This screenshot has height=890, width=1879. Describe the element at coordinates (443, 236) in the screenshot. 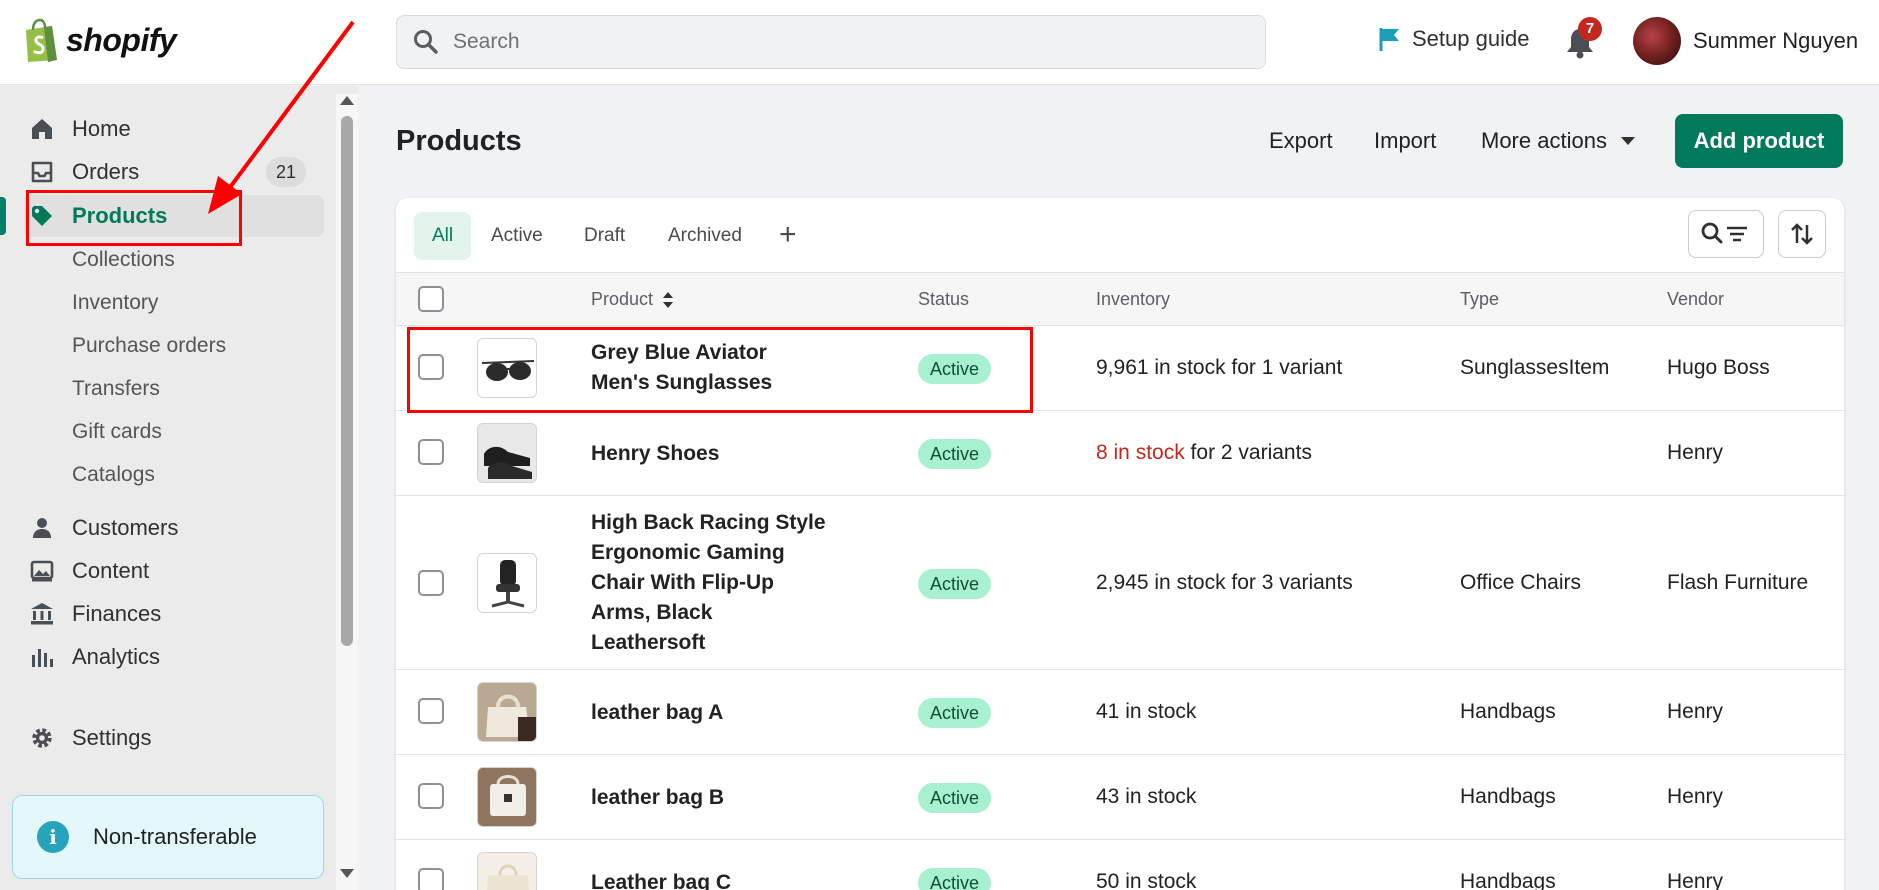

I see `tab-all: All` at that location.